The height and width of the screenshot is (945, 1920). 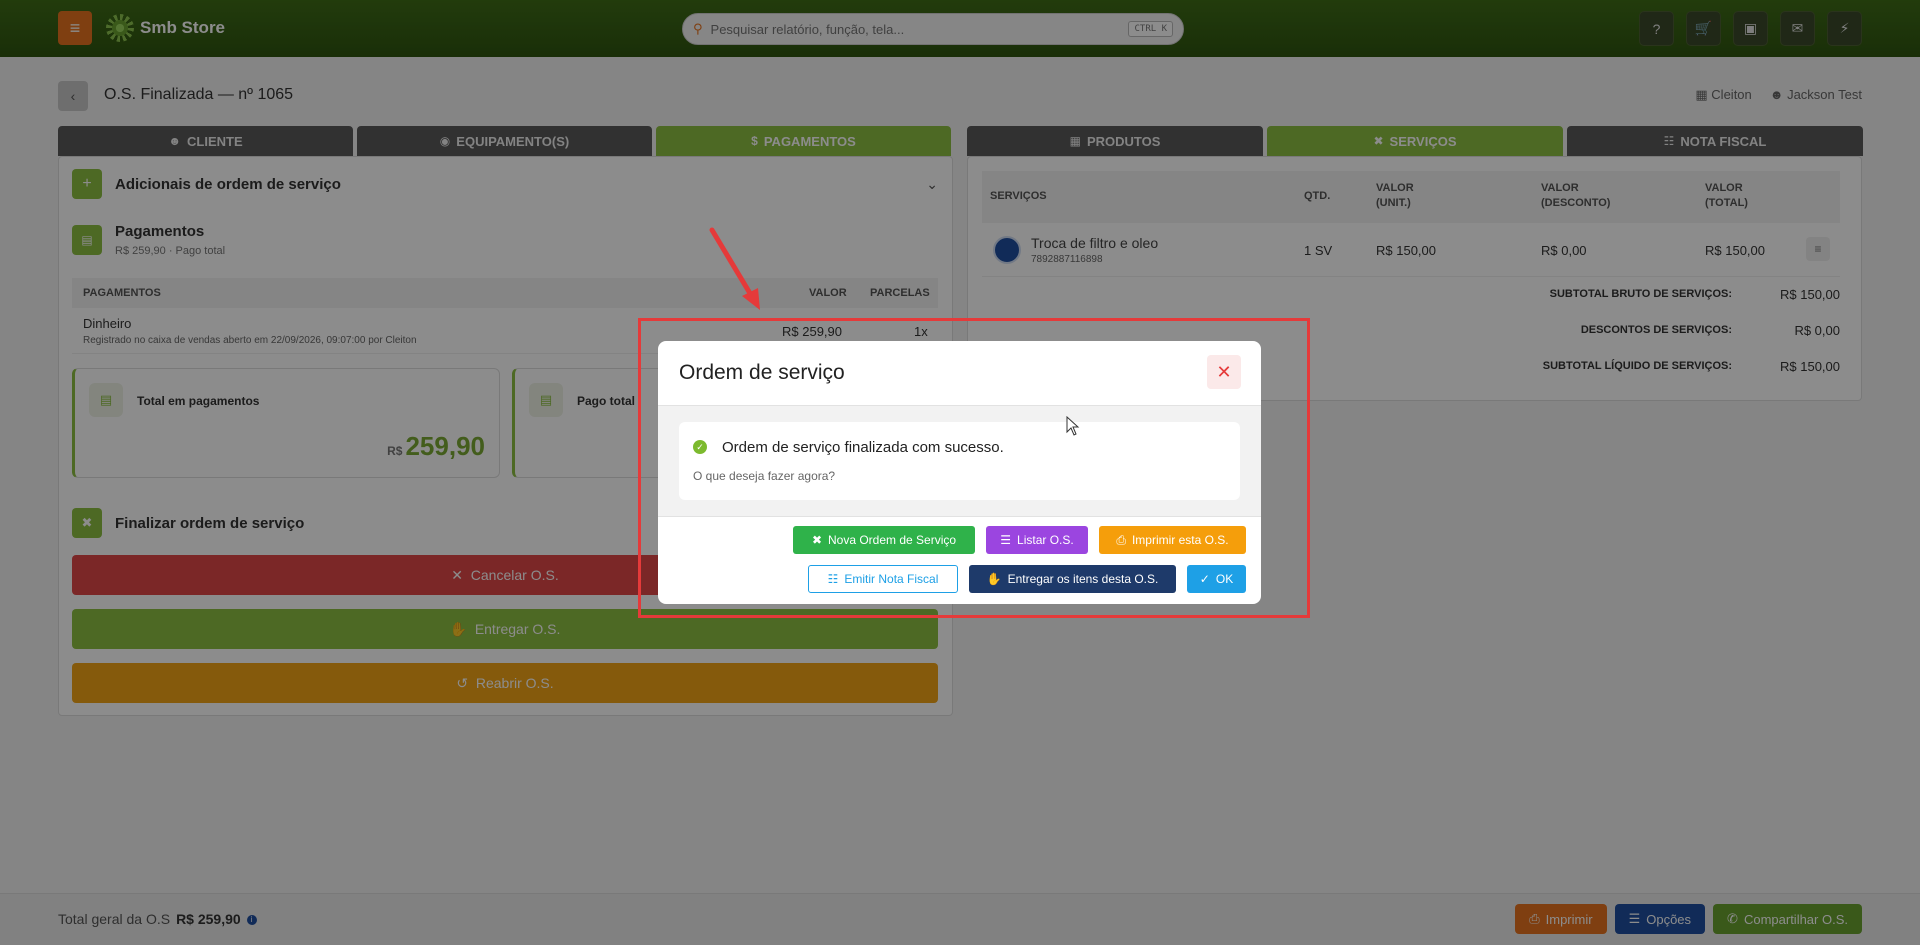 What do you see at coordinates (1224, 372) in the screenshot?
I see `close-icon: ✕` at bounding box center [1224, 372].